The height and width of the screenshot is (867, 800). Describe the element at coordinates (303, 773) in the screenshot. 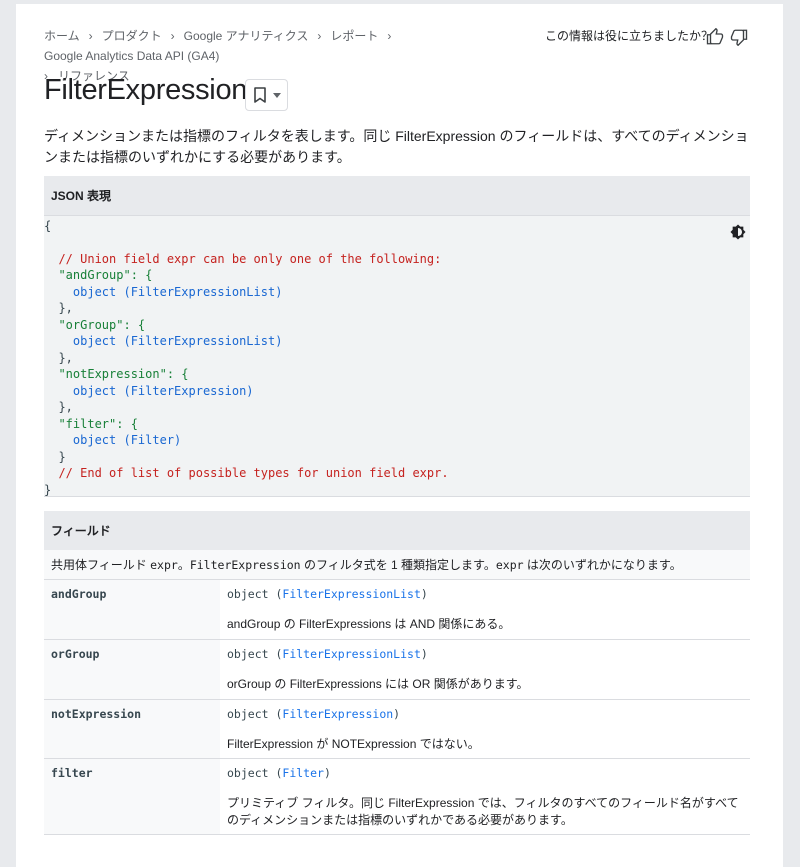

I see `type-link: Filter` at that location.